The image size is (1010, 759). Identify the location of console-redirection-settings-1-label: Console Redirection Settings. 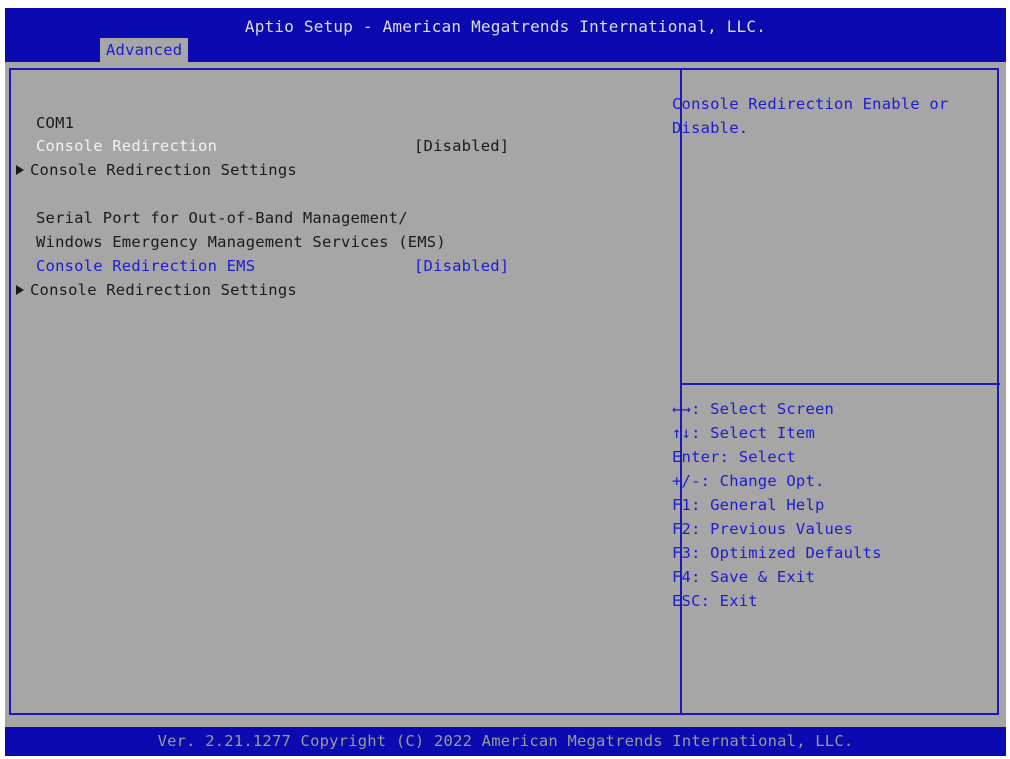
(163, 170).